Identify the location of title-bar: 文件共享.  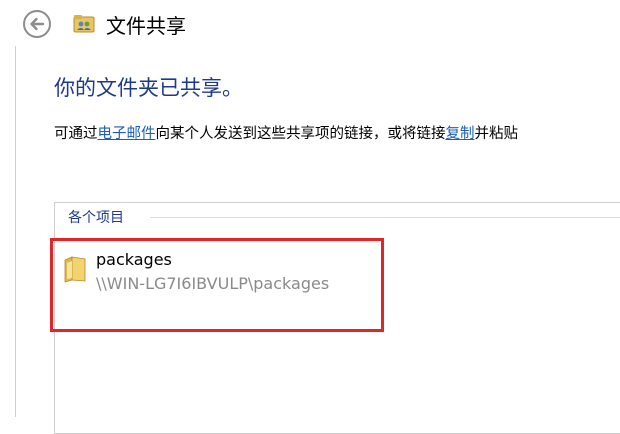
(310, 23).